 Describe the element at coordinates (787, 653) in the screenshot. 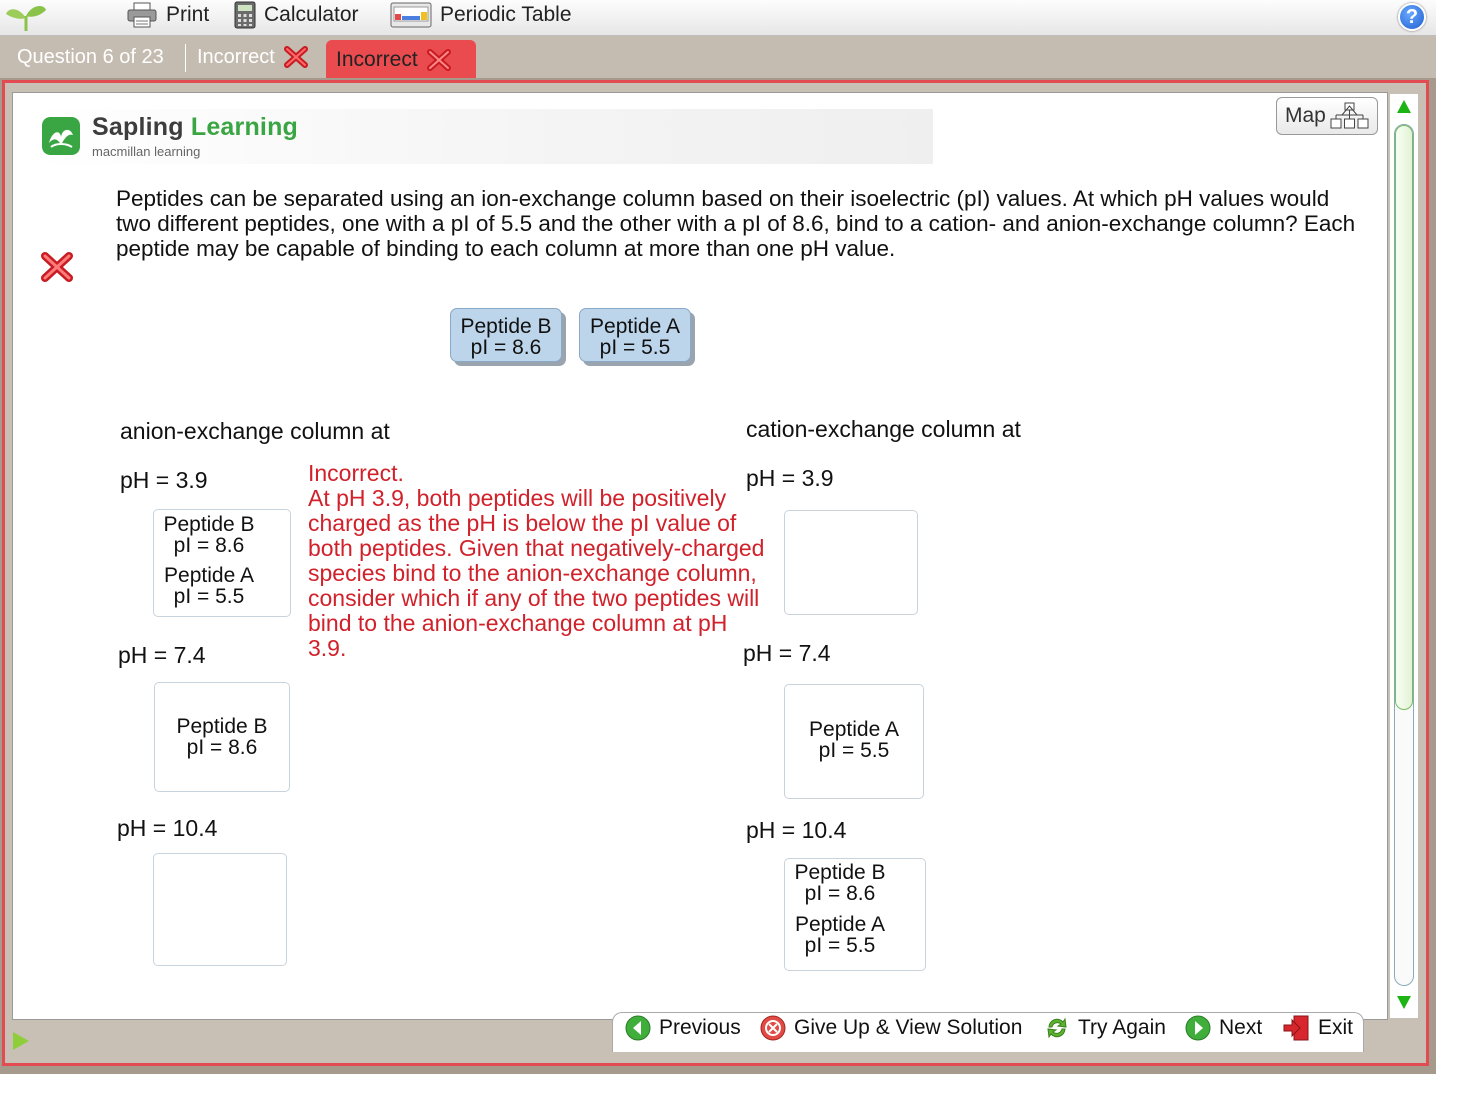

I see `cation-ph-7-4-label: pH = 7.4` at that location.